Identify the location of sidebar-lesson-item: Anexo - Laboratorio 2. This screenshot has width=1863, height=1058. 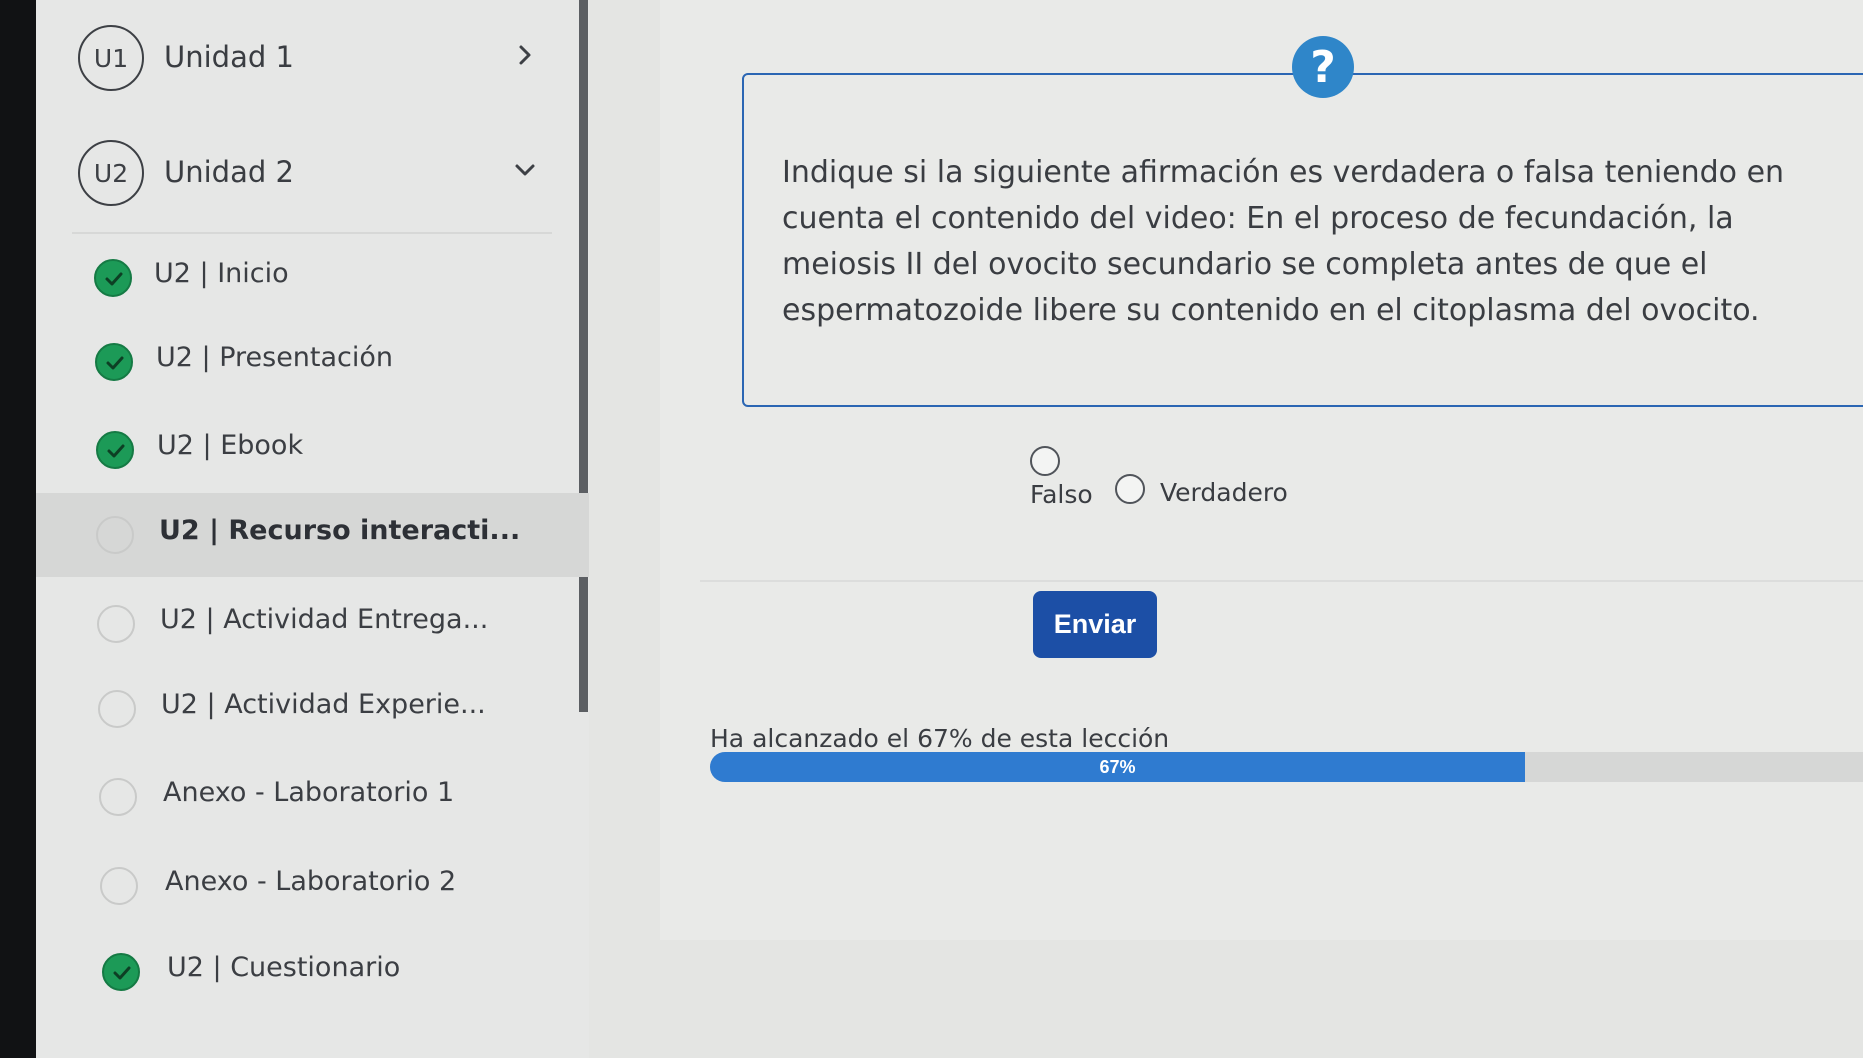
(312, 886).